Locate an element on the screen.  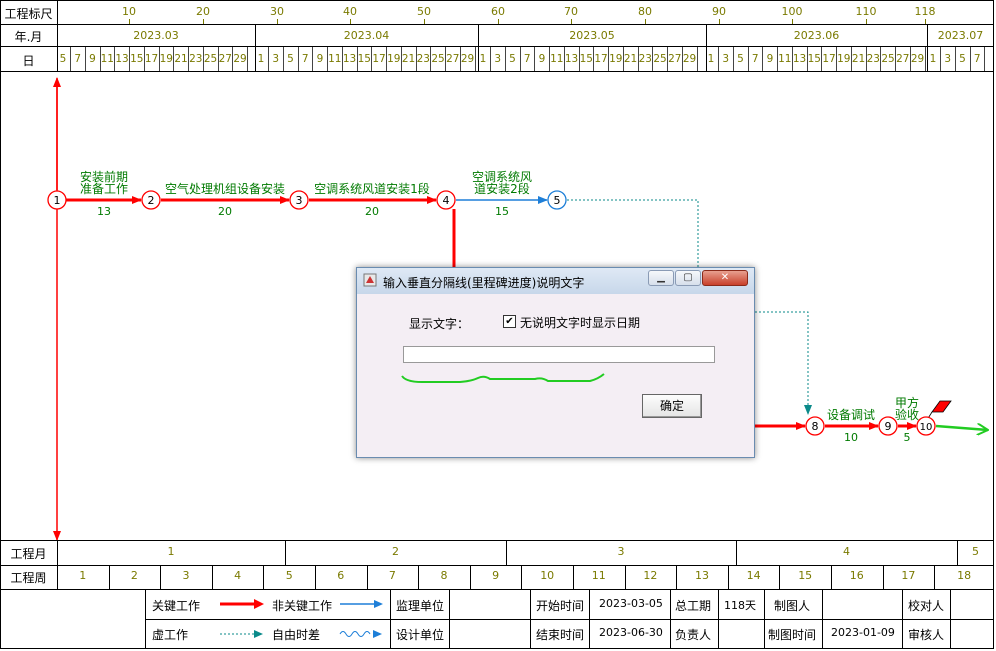
drafter-label: 制图人 is located at coordinates (792, 606).